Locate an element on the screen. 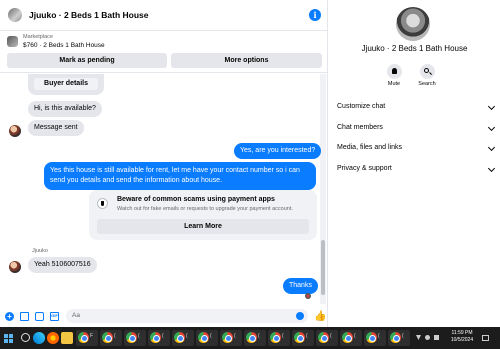 The image size is (500, 349). firefox-icon is located at coordinates (53, 338).